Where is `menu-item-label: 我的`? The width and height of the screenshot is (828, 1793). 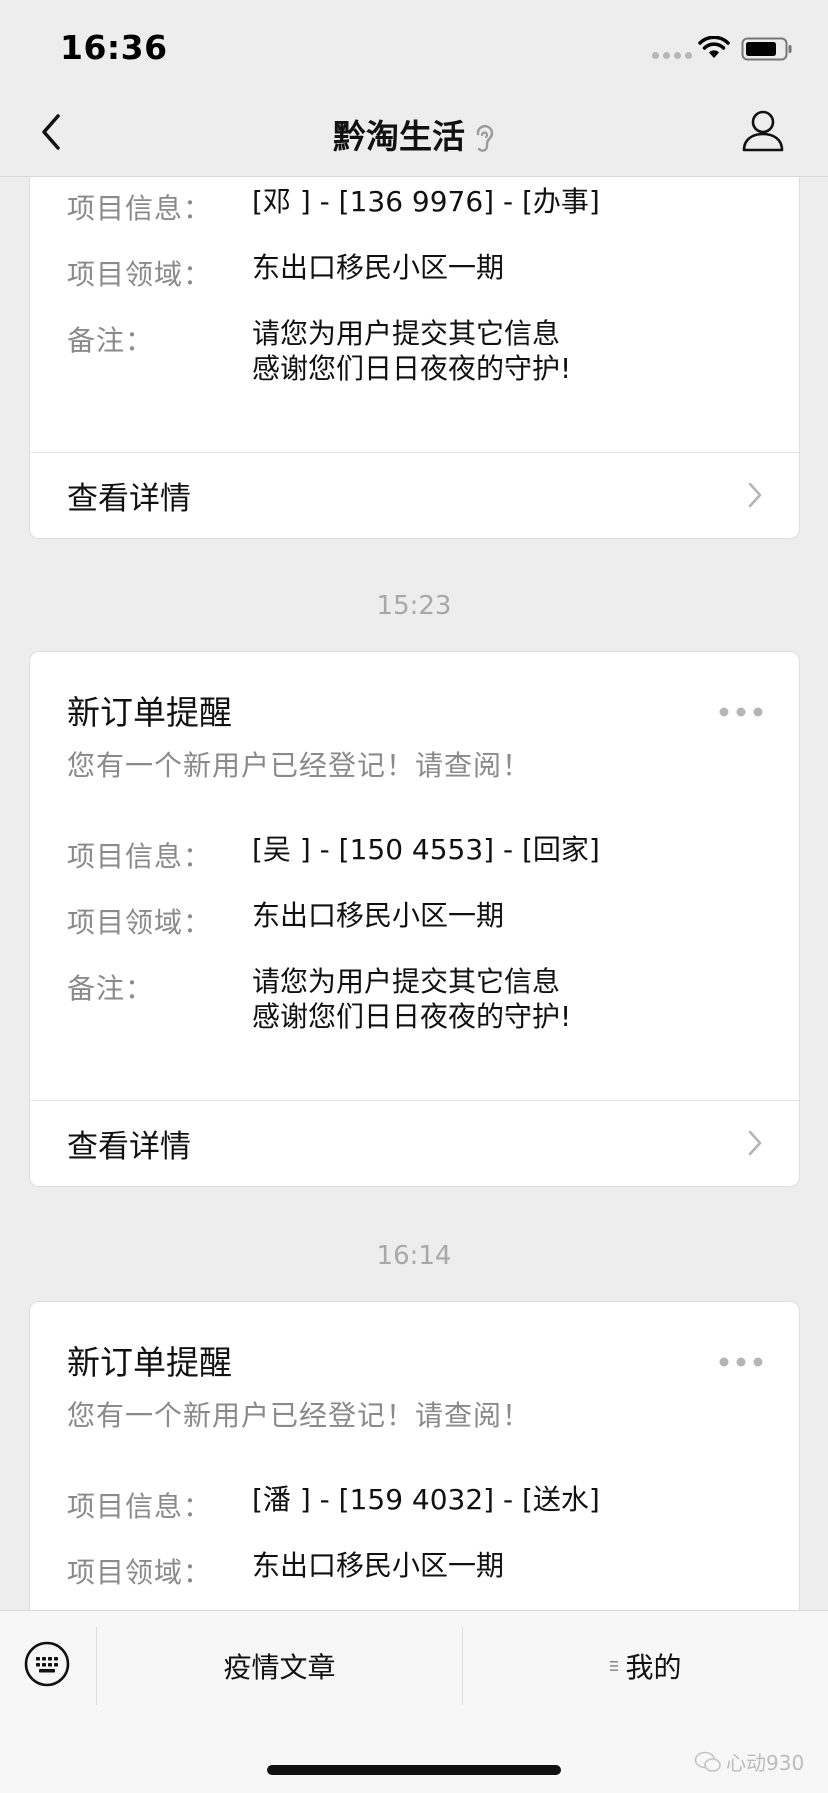 menu-item-label: 我的 is located at coordinates (653, 1667).